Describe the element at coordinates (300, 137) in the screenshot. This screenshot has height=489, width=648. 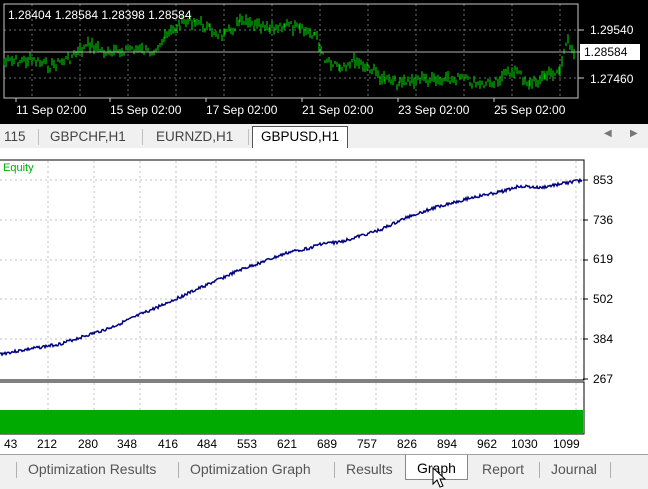
I see `tab-symbol-gbpusd: GBPUSD,H1` at that location.